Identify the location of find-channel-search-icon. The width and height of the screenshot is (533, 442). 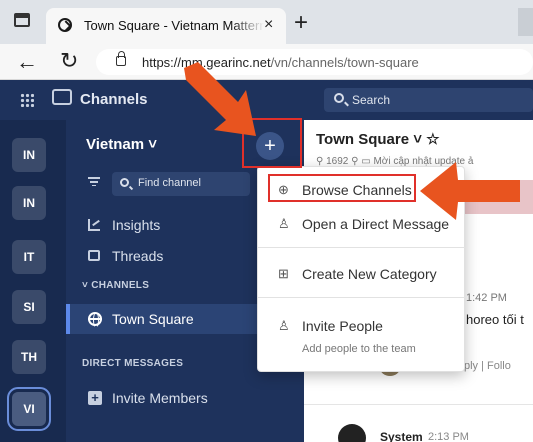
(124, 182).